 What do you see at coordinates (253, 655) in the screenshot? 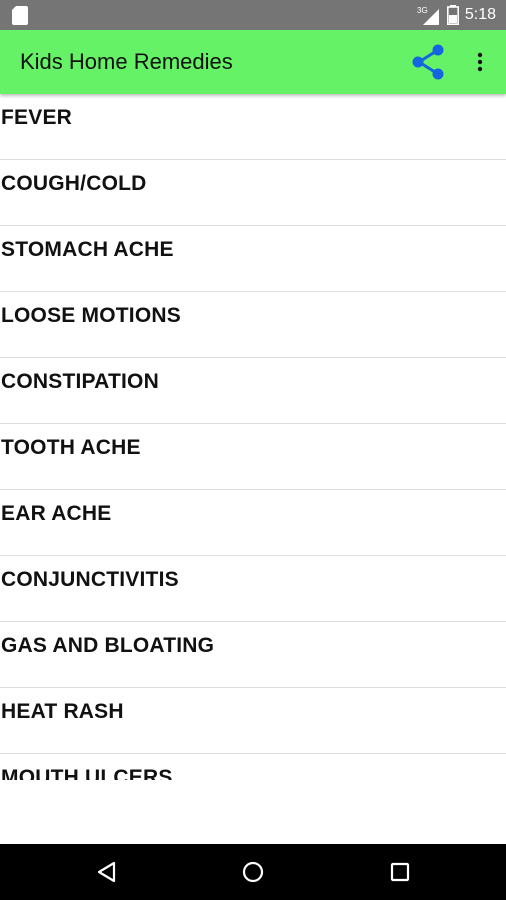
I see `list-item-gas-and-bloating: GAS AND BLOATING` at bounding box center [253, 655].